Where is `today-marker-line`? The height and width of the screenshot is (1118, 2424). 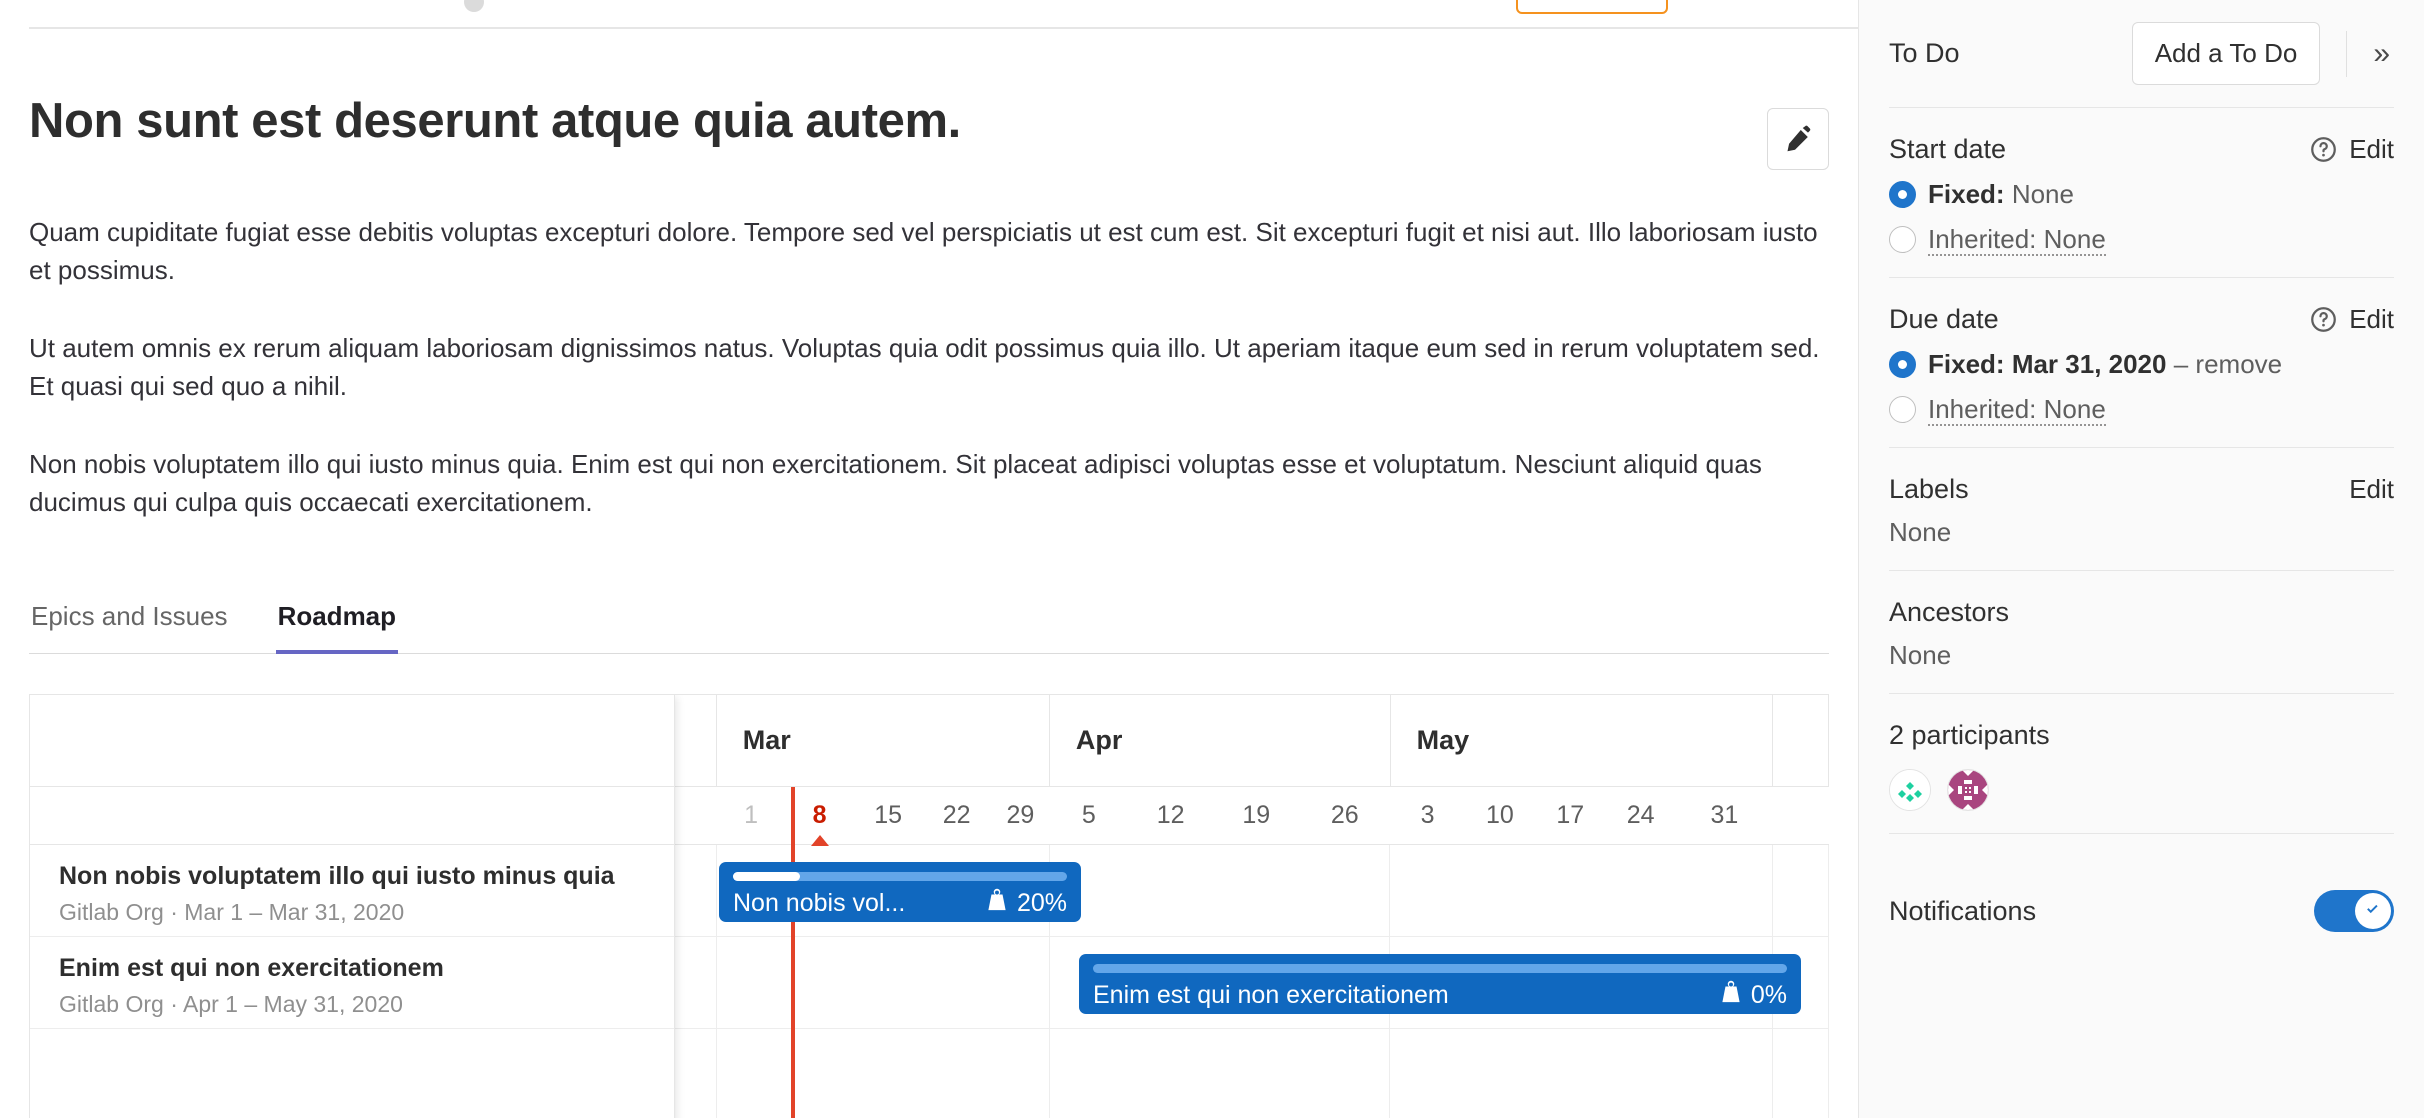 today-marker-line is located at coordinates (793, 952).